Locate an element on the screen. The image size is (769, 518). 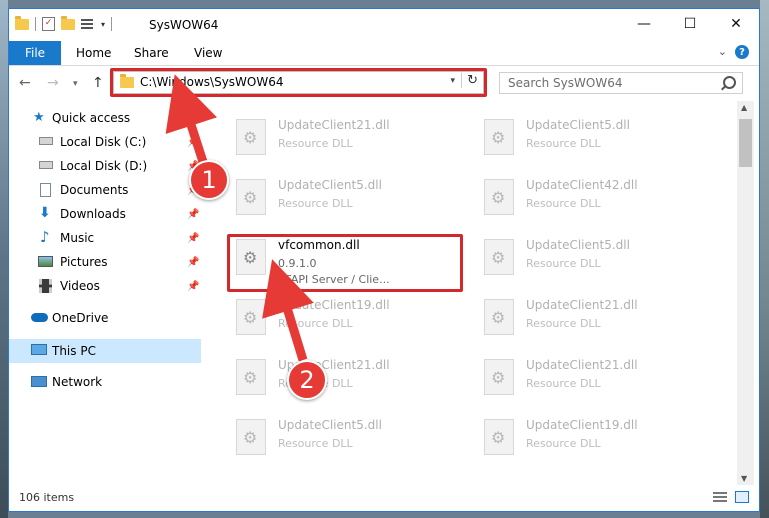
up-arrow-icon: ↑ is located at coordinates (98, 83).